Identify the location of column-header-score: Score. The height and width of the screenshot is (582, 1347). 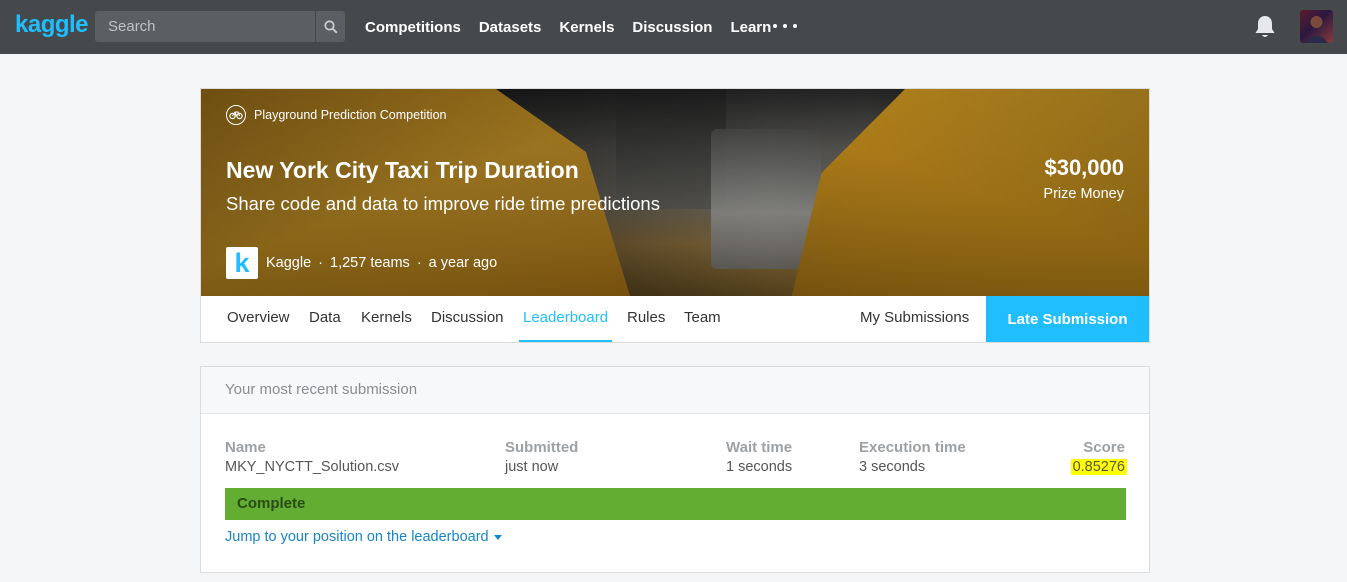
(1104, 447).